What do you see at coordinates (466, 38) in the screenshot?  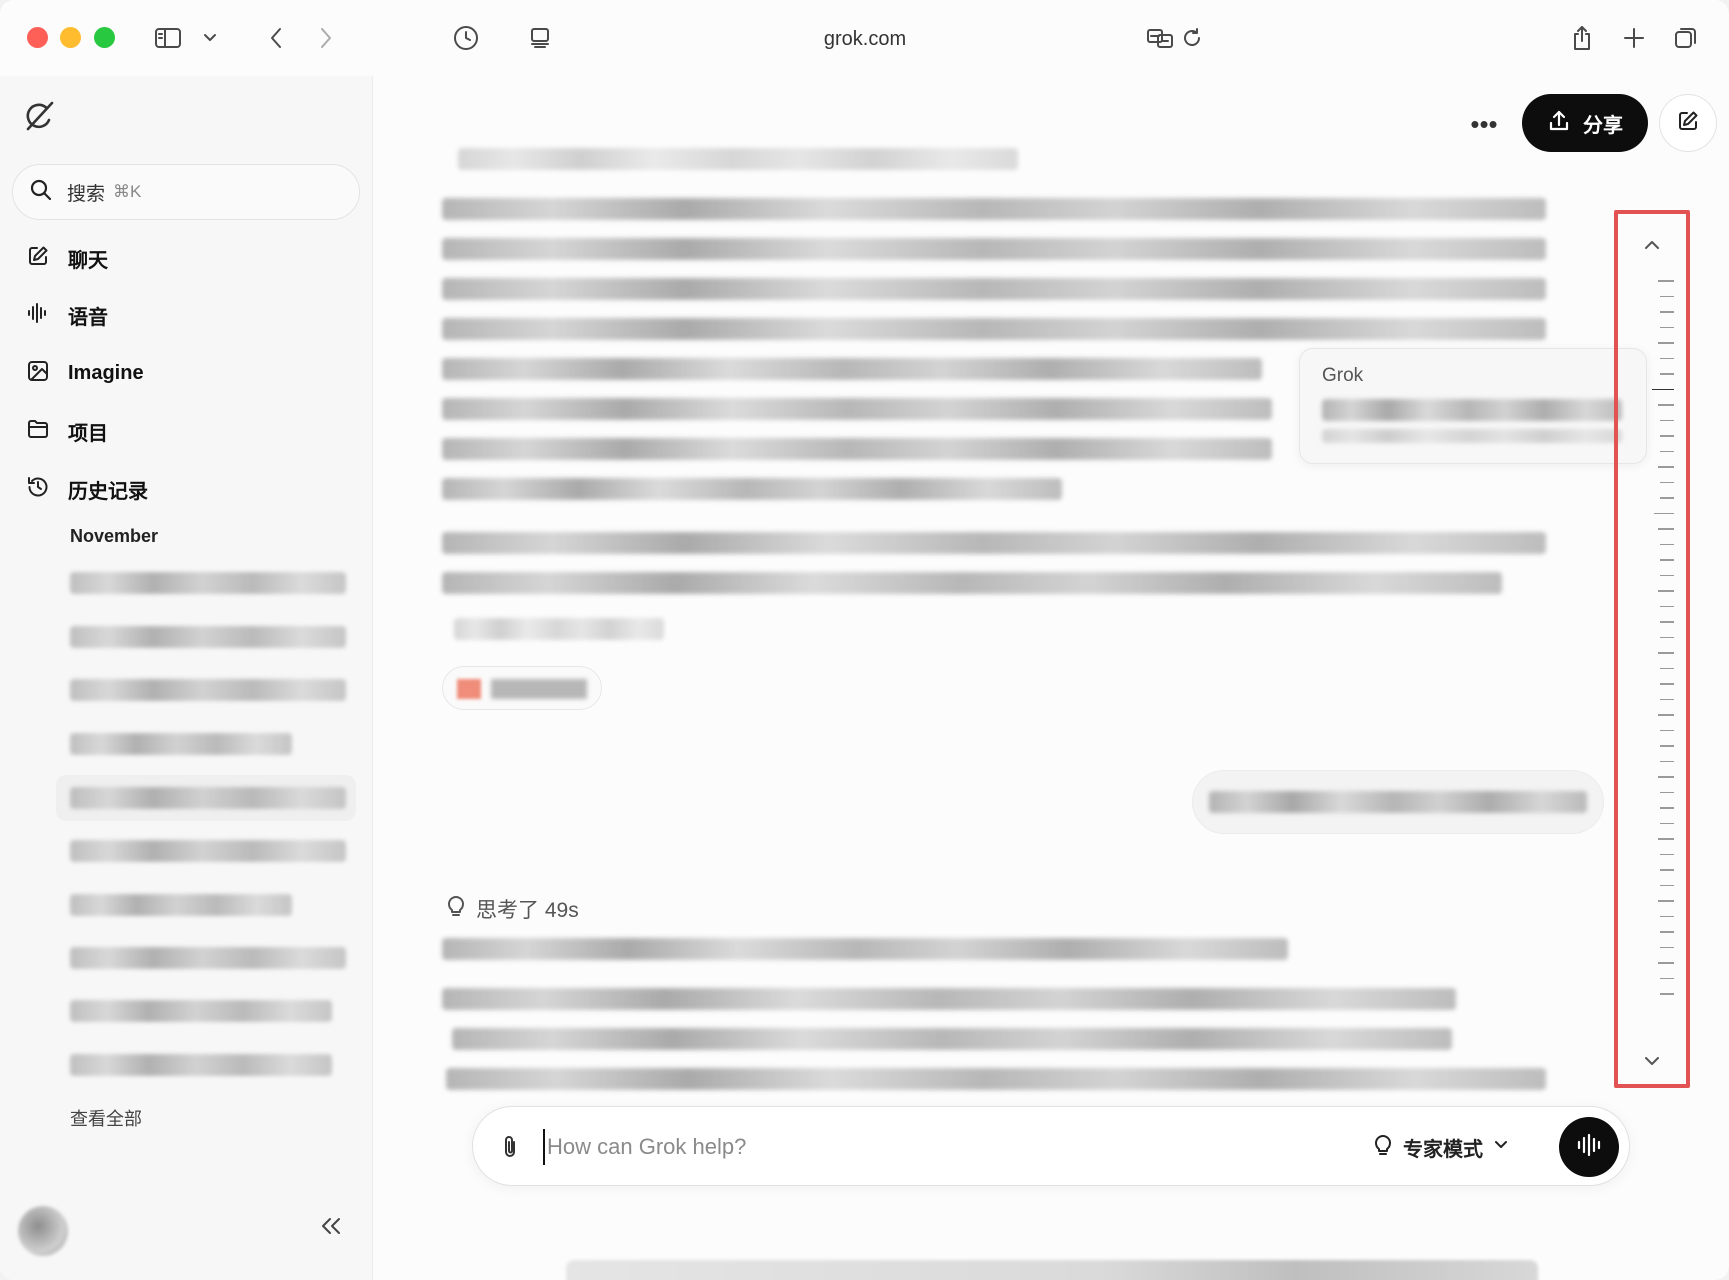 I see `history-clock-icon` at bounding box center [466, 38].